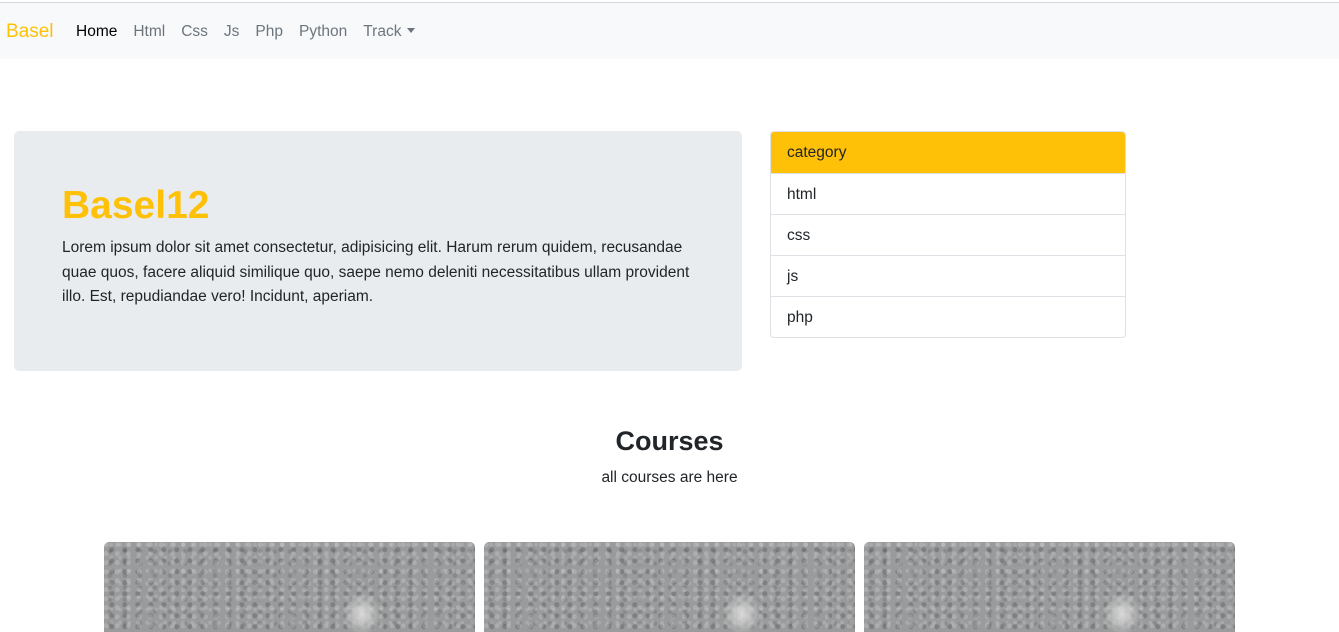 This screenshot has width=1339, height=632. Describe the element at coordinates (669, 31) in the screenshot. I see `navbar: Basel Home Html Css Js Php Python Track` at that location.